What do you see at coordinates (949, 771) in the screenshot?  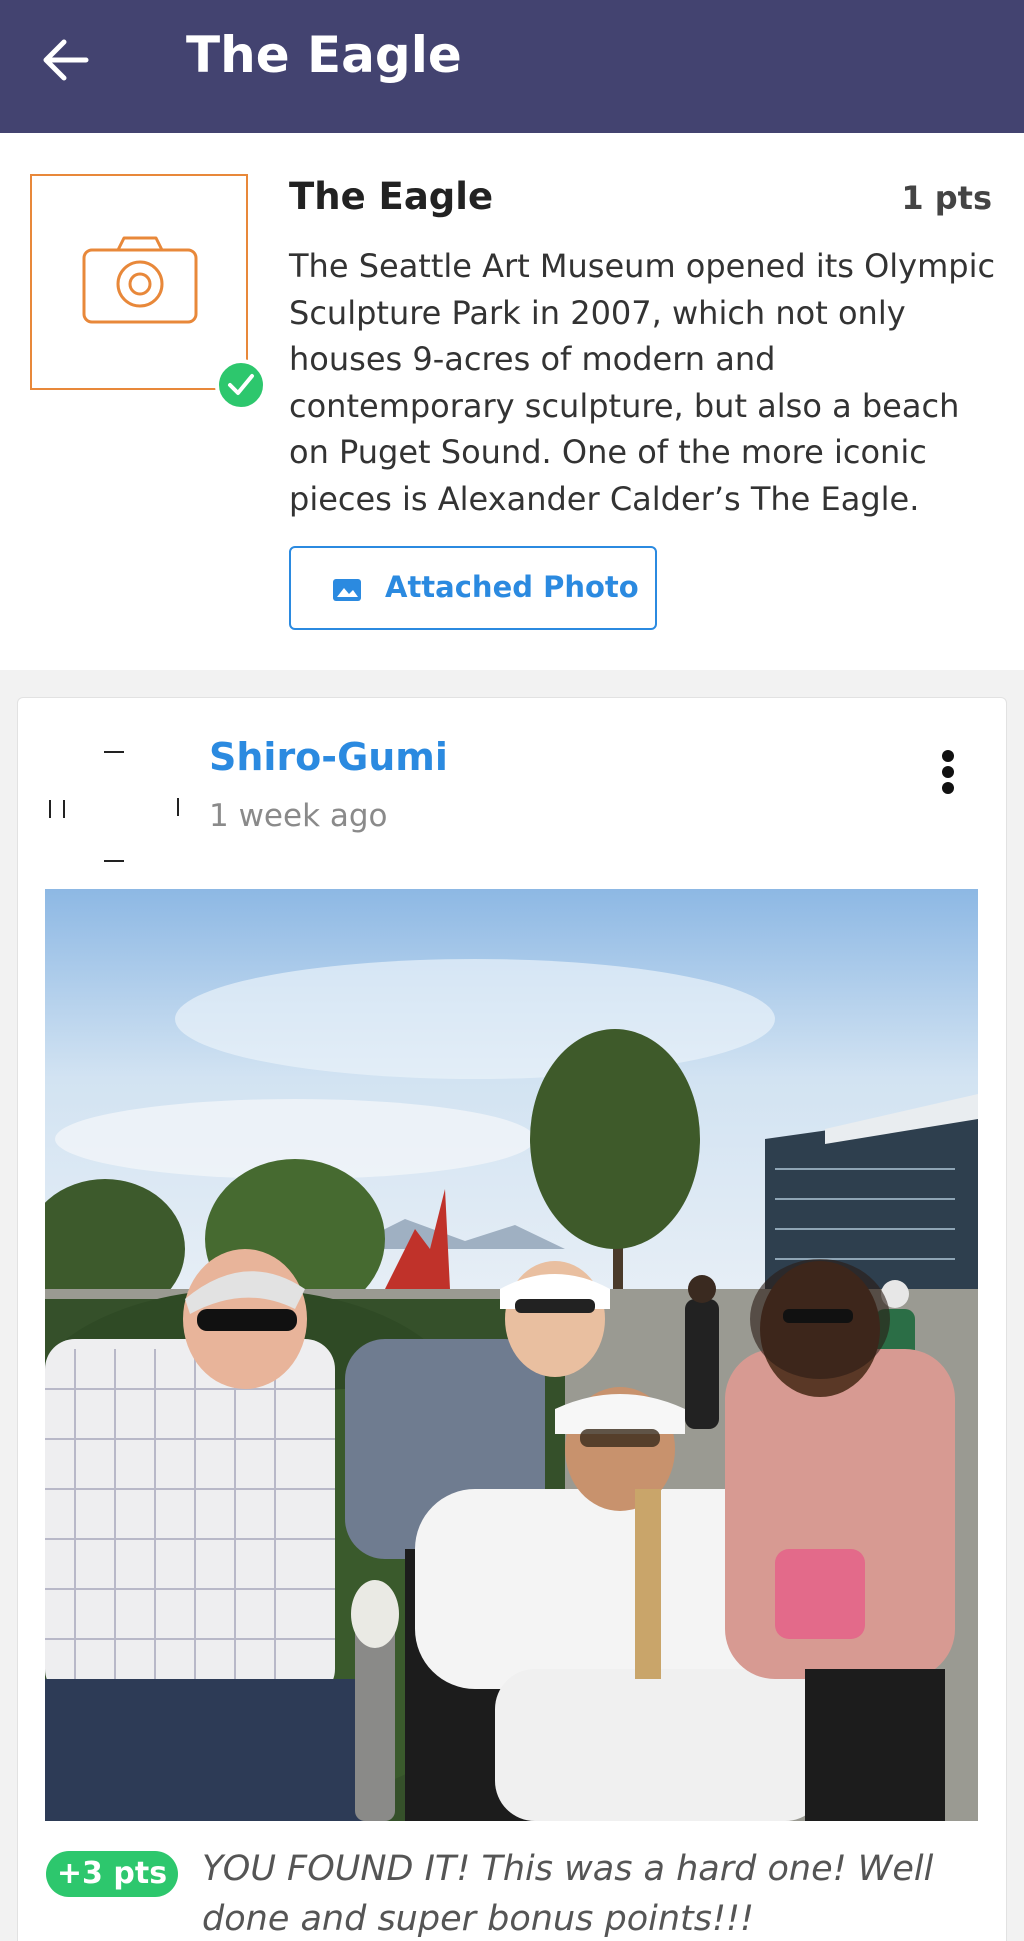 I see `more-vertical-icon` at bounding box center [949, 771].